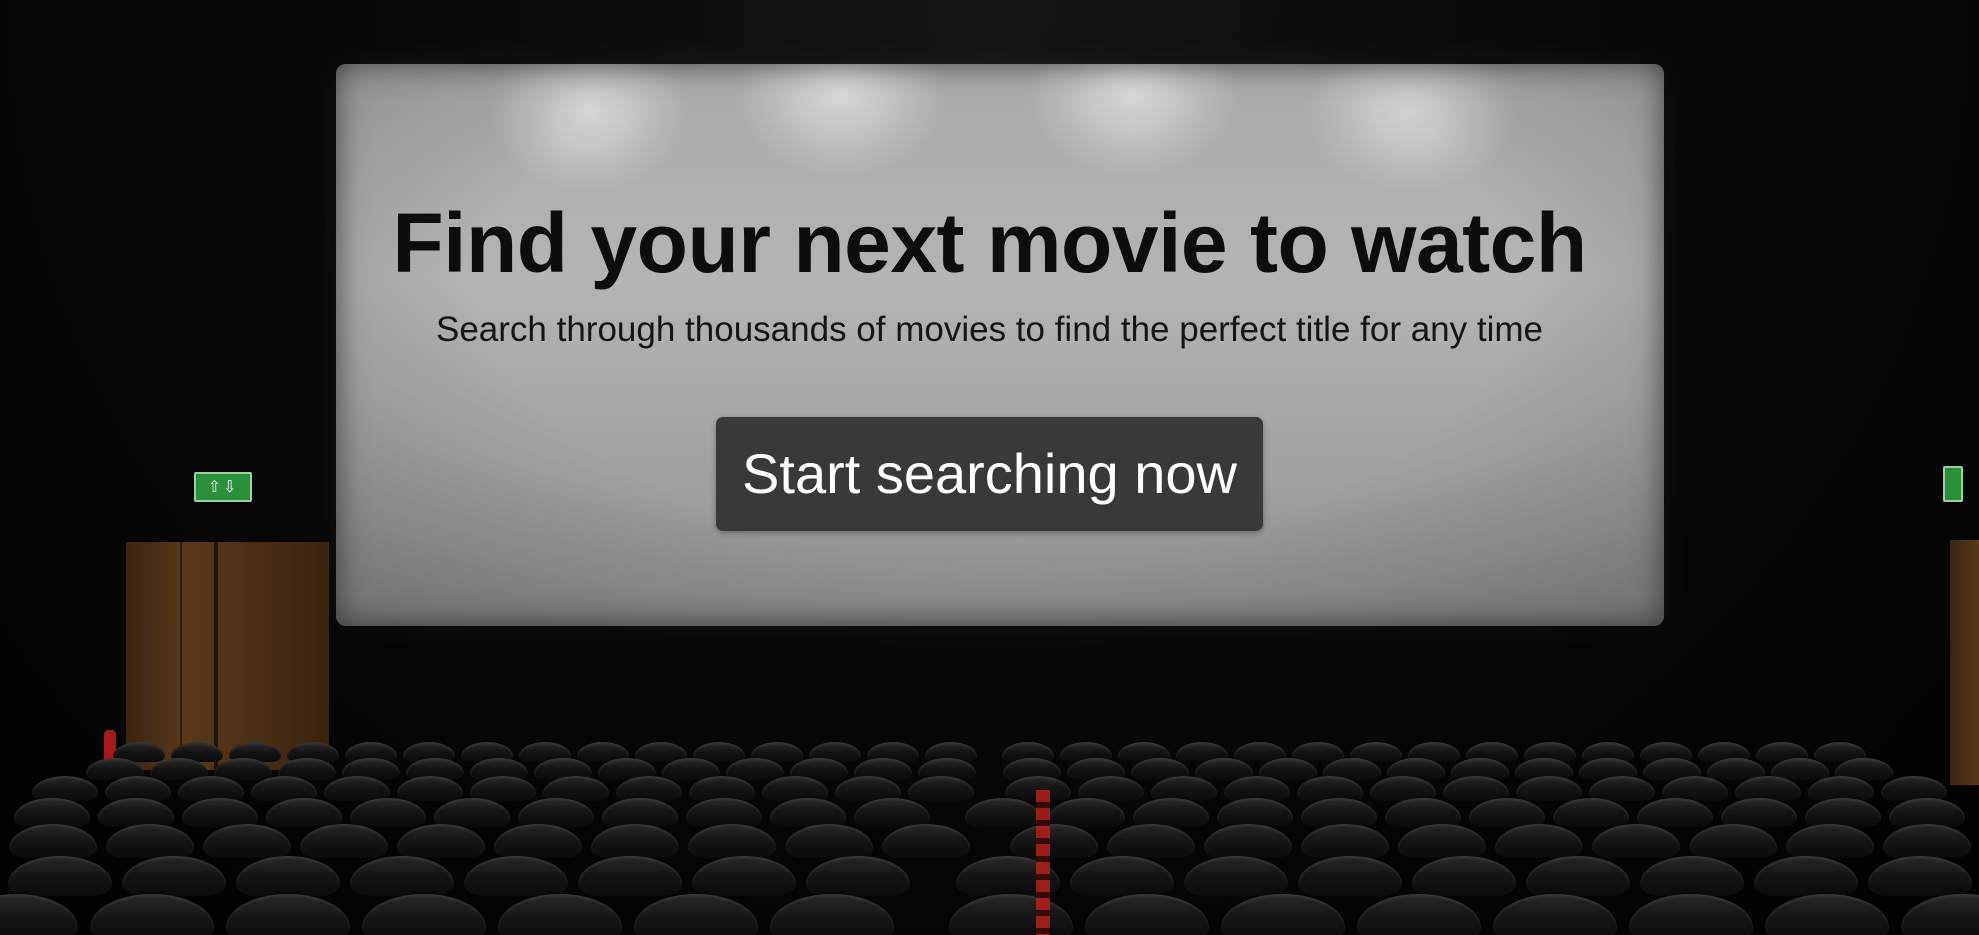  I want to click on aisle-light, so click(1043, 862).